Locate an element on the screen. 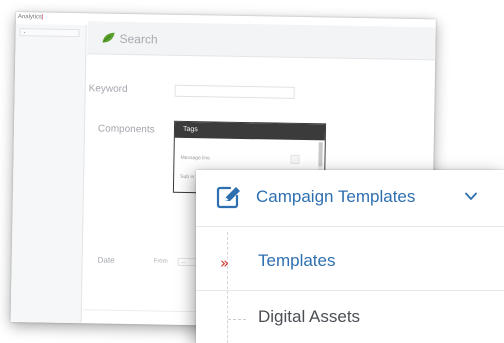  menu-title: Campaign Templates is located at coordinates (336, 196).